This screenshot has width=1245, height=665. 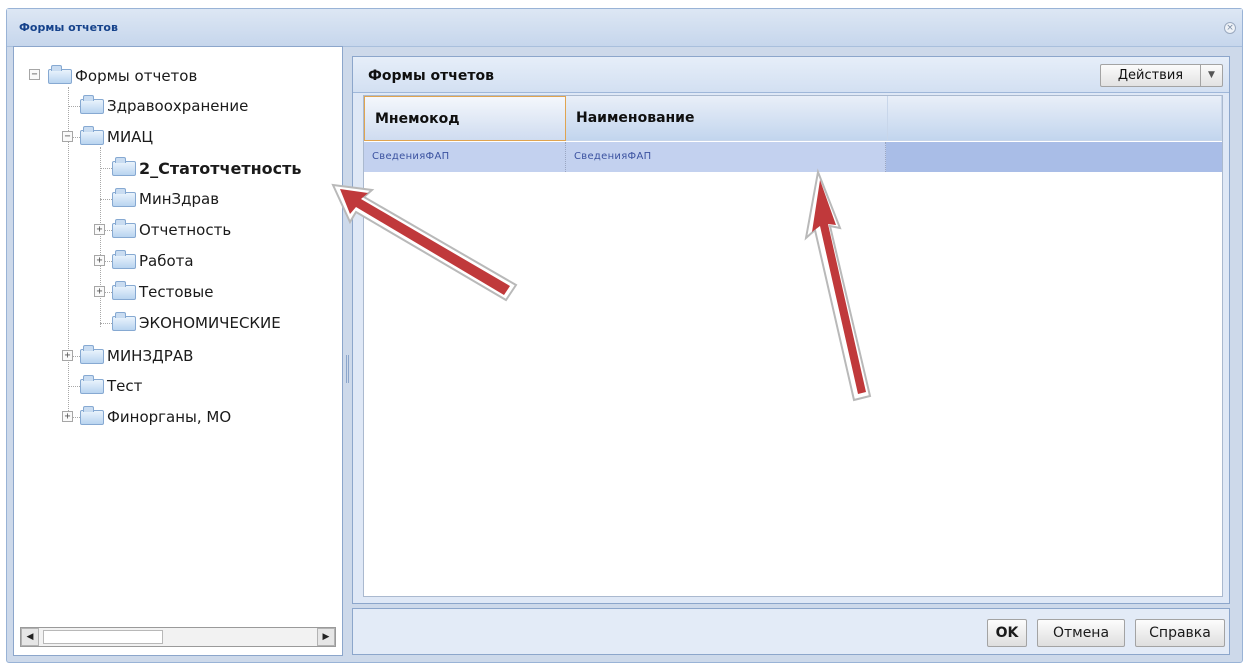 I want to click on grid-toolbar: Формы отчетов Действия ▼, so click(x=791, y=75).